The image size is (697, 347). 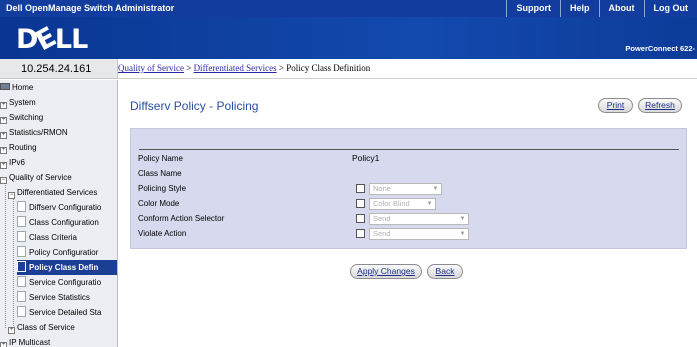 What do you see at coordinates (160, 173) in the screenshot?
I see `class-name-label: Class Name` at bounding box center [160, 173].